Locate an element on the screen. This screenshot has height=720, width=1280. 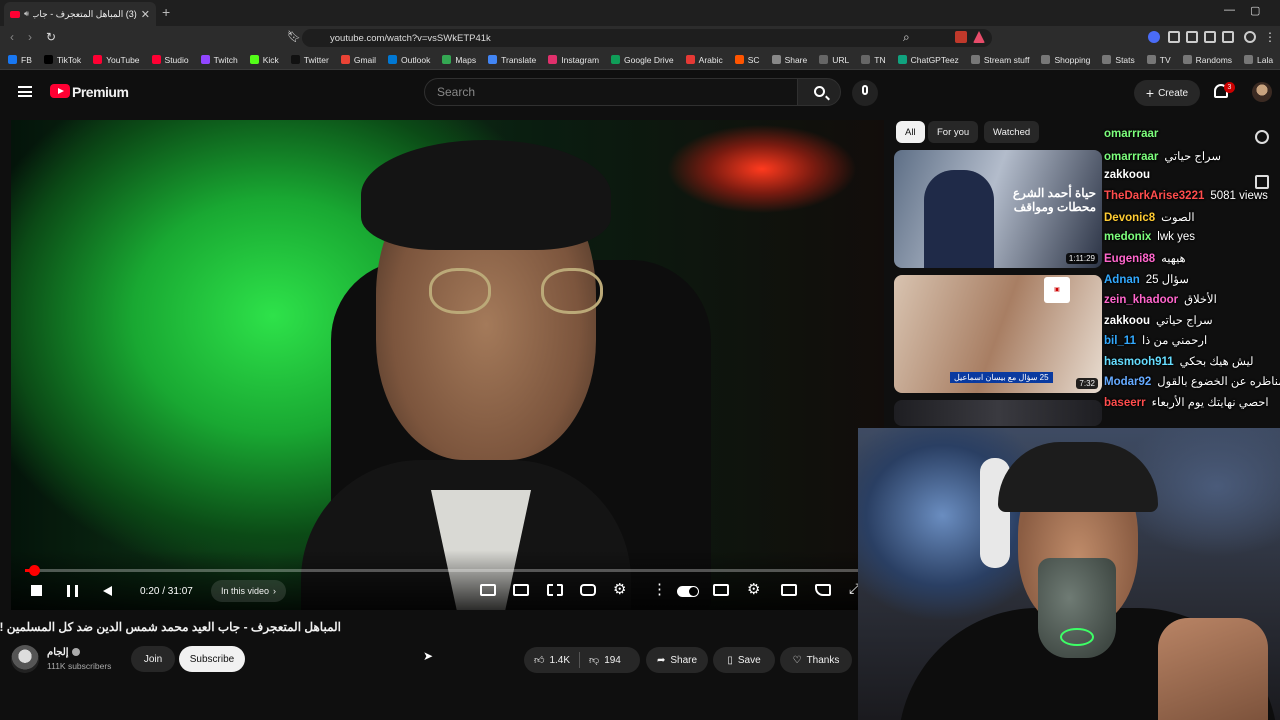
thumbs-up-icon: 👍︎ is located at coordinates (539, 660).